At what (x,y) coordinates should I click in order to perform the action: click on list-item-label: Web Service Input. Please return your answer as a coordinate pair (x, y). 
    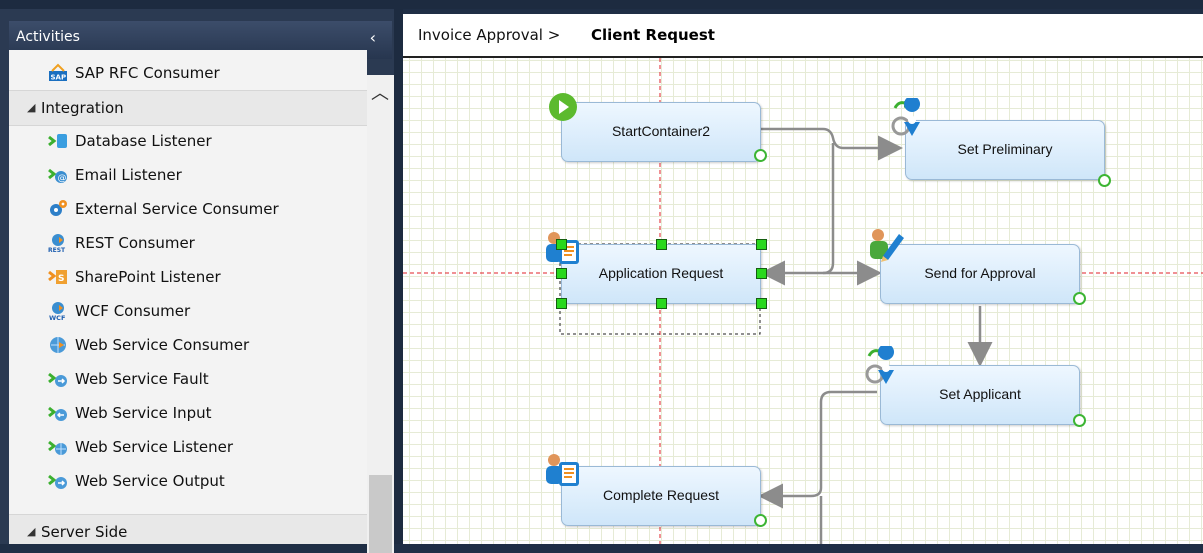
    Looking at the image, I should click on (143, 413).